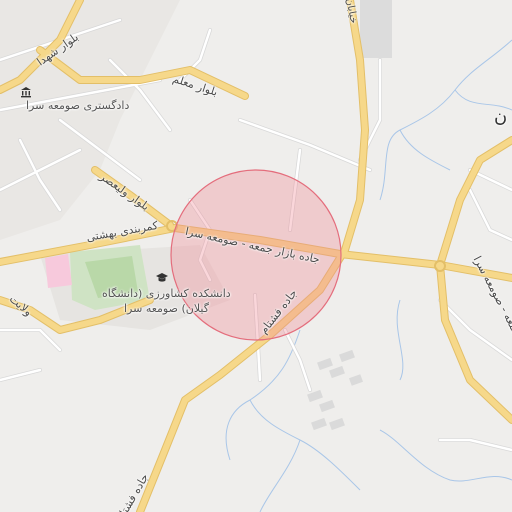 Image resolution: width=512 pixels, height=512 pixels. What do you see at coordinates (335, 390) in the screenshot?
I see `buildings-south` at bounding box center [335, 390].